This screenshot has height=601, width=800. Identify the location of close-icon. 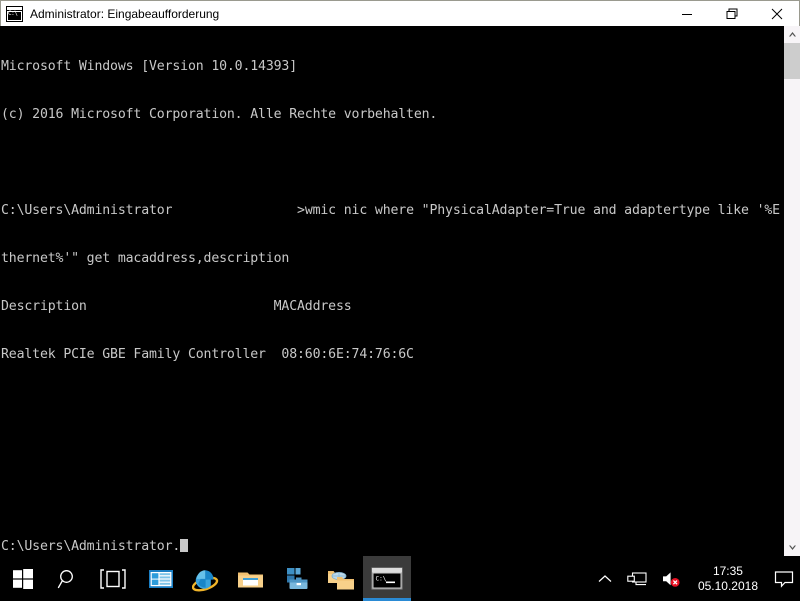
(776, 13).